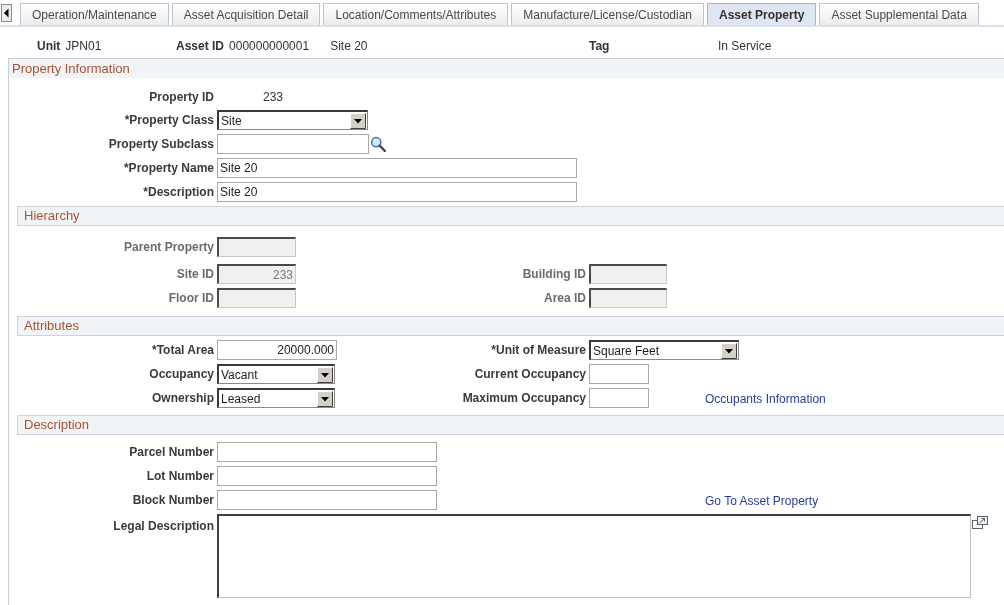 This screenshot has width=1004, height=605. I want to click on field-label: Area ID, so click(564, 298).